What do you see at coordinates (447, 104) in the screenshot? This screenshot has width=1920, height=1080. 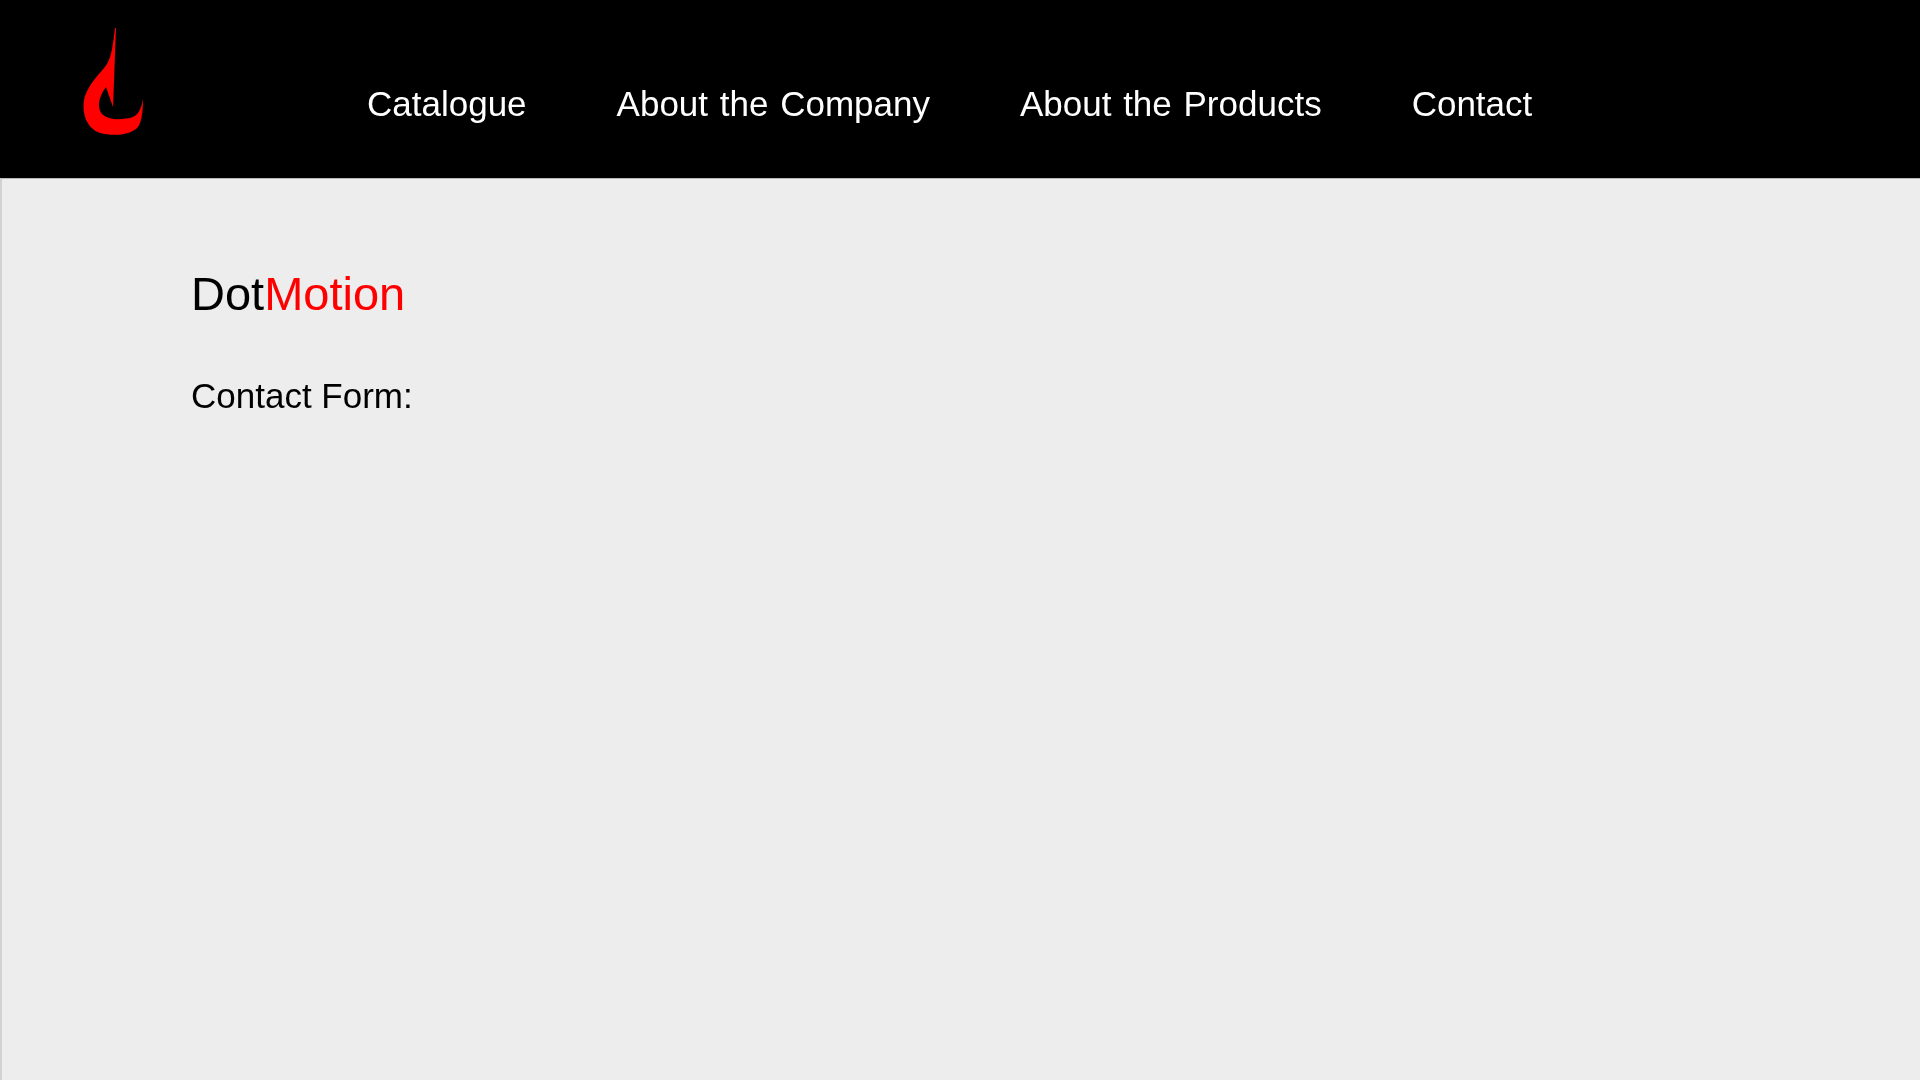 I see `nav-link: Catalogue` at bounding box center [447, 104].